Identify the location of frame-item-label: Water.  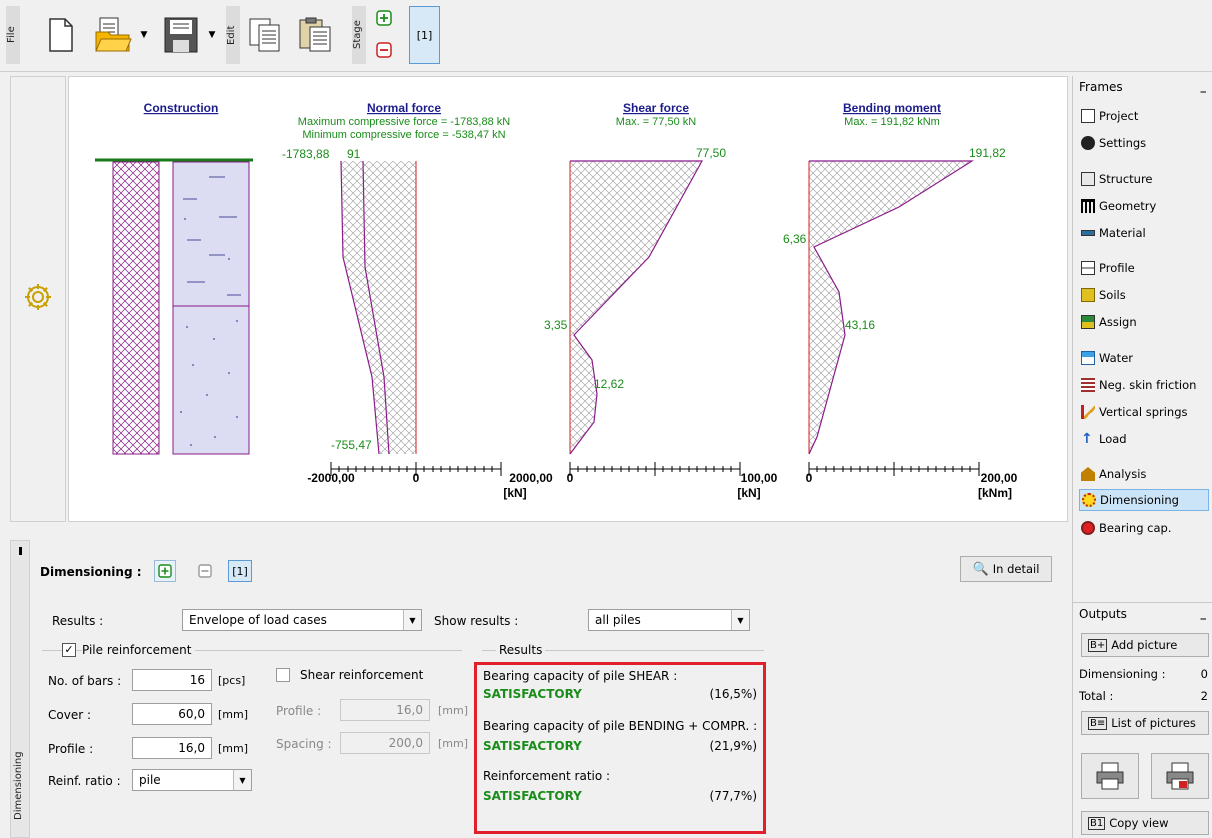
(1116, 358).